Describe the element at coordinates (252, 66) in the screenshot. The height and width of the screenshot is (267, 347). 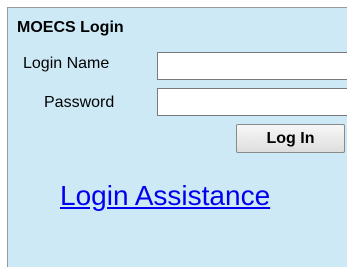
I see `login-name-input` at that location.